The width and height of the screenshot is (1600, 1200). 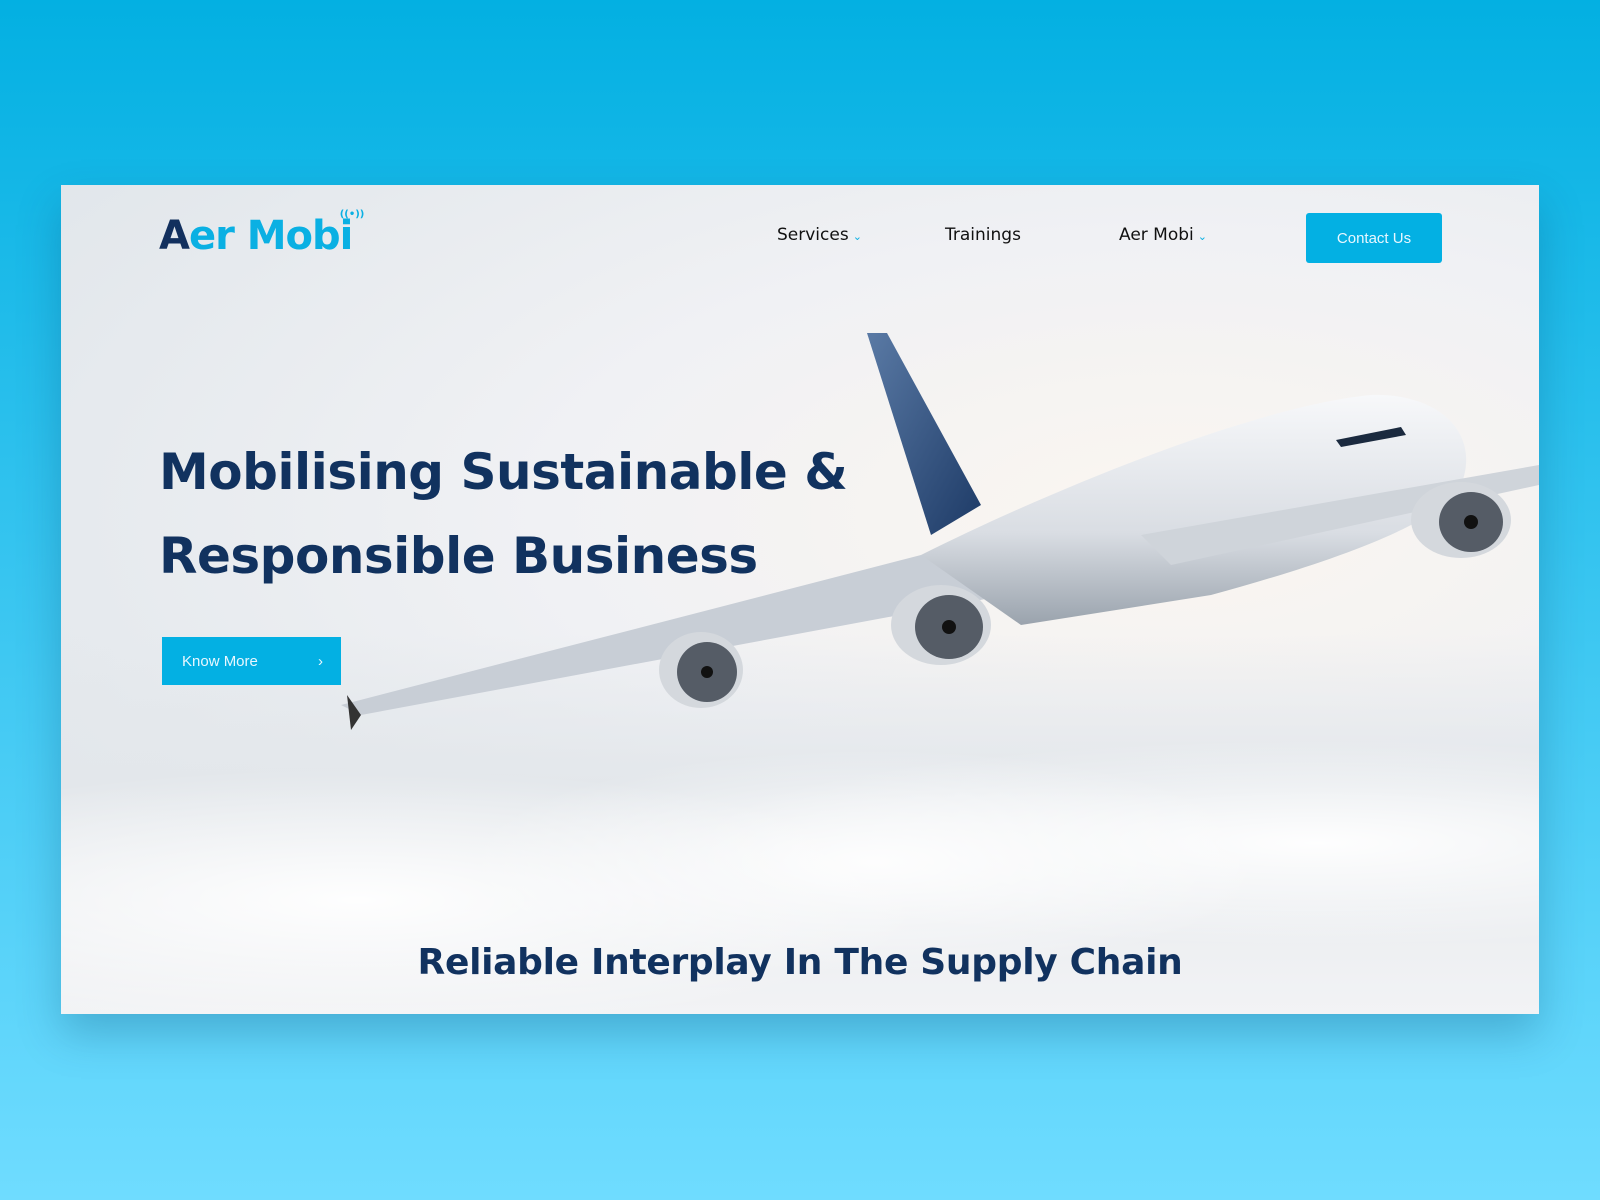 I want to click on hero-line-1: Mobilising Sustainable &, so click(x=503, y=472).